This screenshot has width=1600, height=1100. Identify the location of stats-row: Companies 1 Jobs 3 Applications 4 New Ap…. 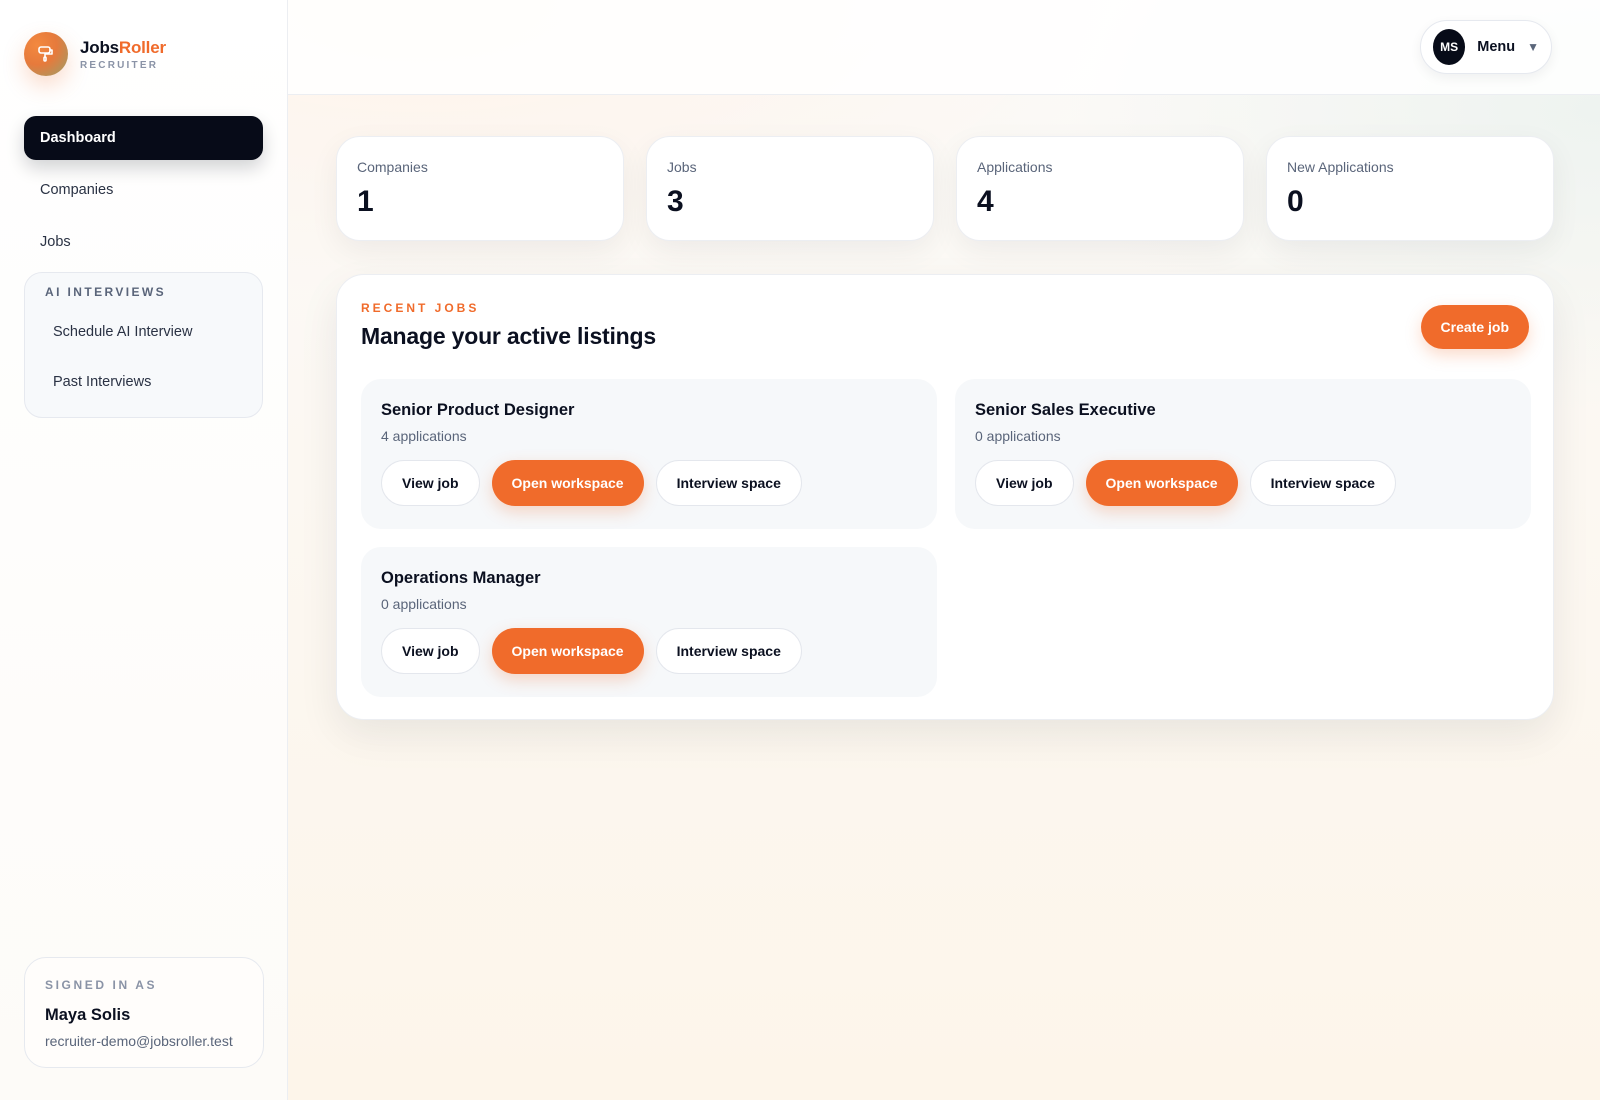
(945, 188).